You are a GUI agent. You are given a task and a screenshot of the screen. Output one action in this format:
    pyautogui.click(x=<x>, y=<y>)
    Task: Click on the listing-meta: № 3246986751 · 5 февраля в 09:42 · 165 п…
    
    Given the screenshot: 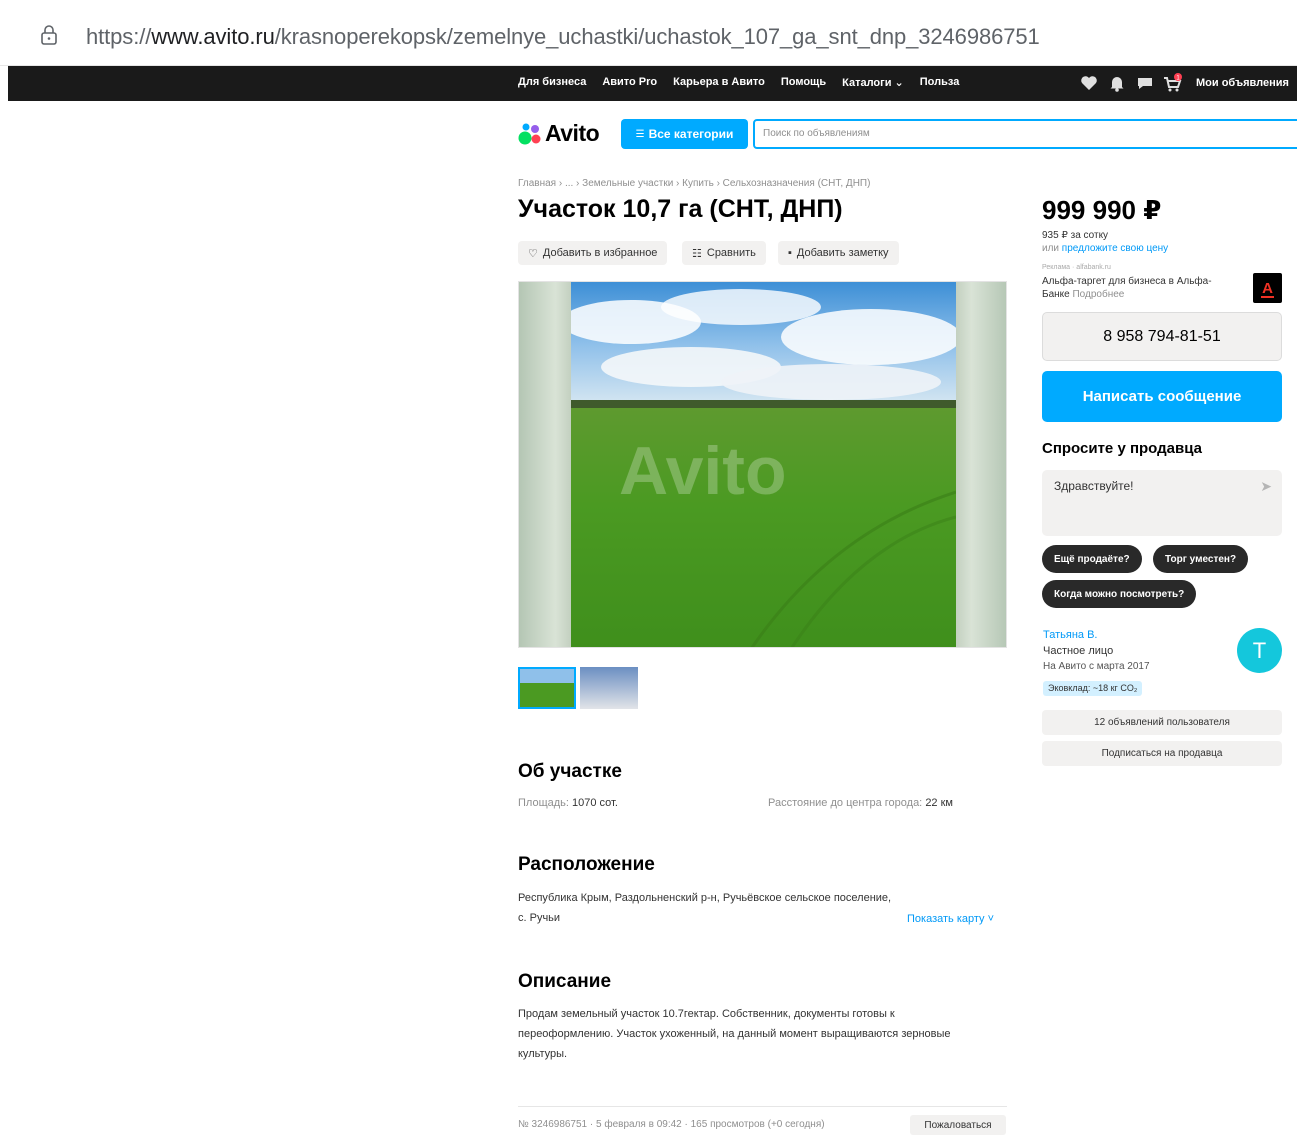 What is the action you would take?
    pyautogui.click(x=671, y=1124)
    